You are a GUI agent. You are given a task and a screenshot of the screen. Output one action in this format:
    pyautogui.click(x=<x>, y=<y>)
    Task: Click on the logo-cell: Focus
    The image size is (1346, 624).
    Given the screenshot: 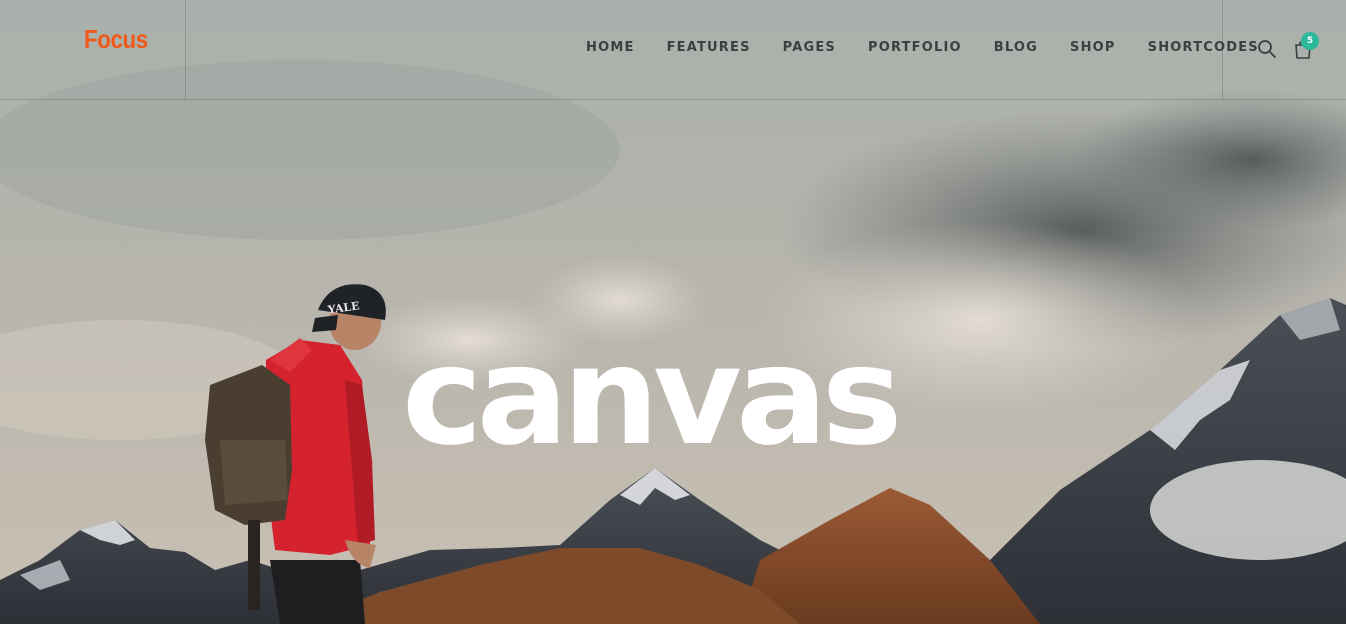 What is the action you would take?
    pyautogui.click(x=93, y=50)
    